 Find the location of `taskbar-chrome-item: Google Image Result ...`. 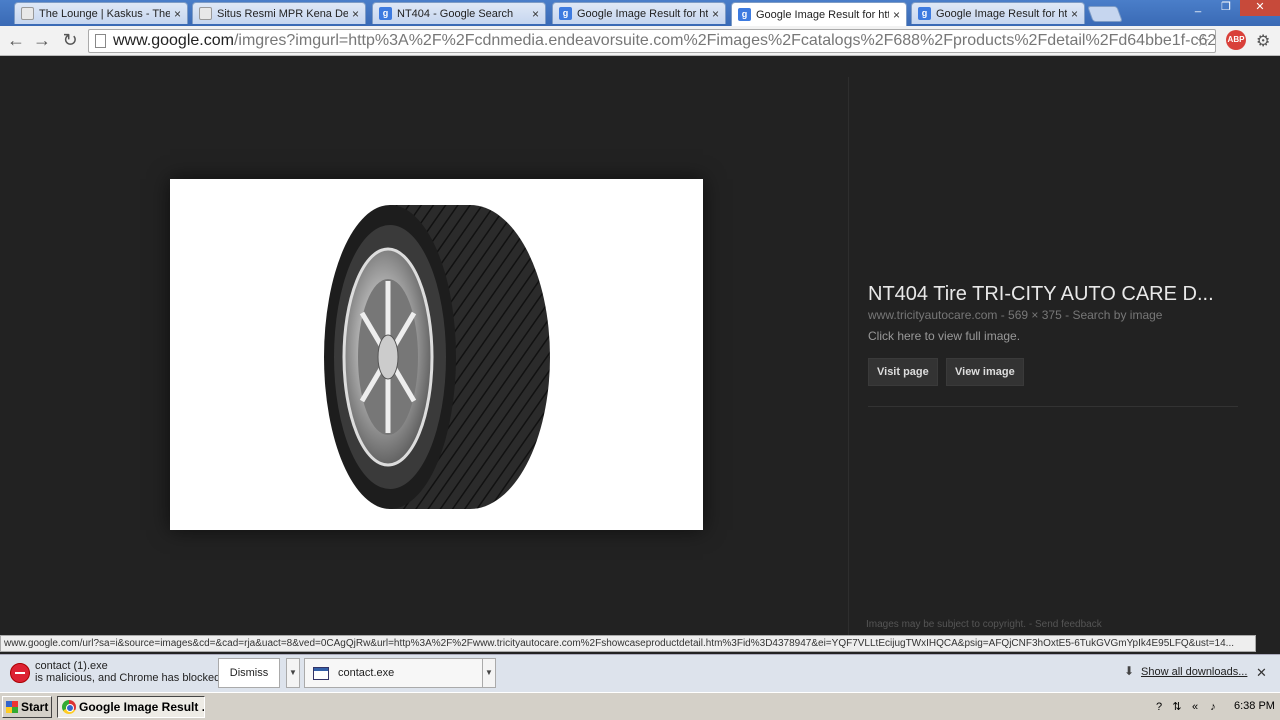

taskbar-chrome-item: Google Image Result ... is located at coordinates (131, 707).